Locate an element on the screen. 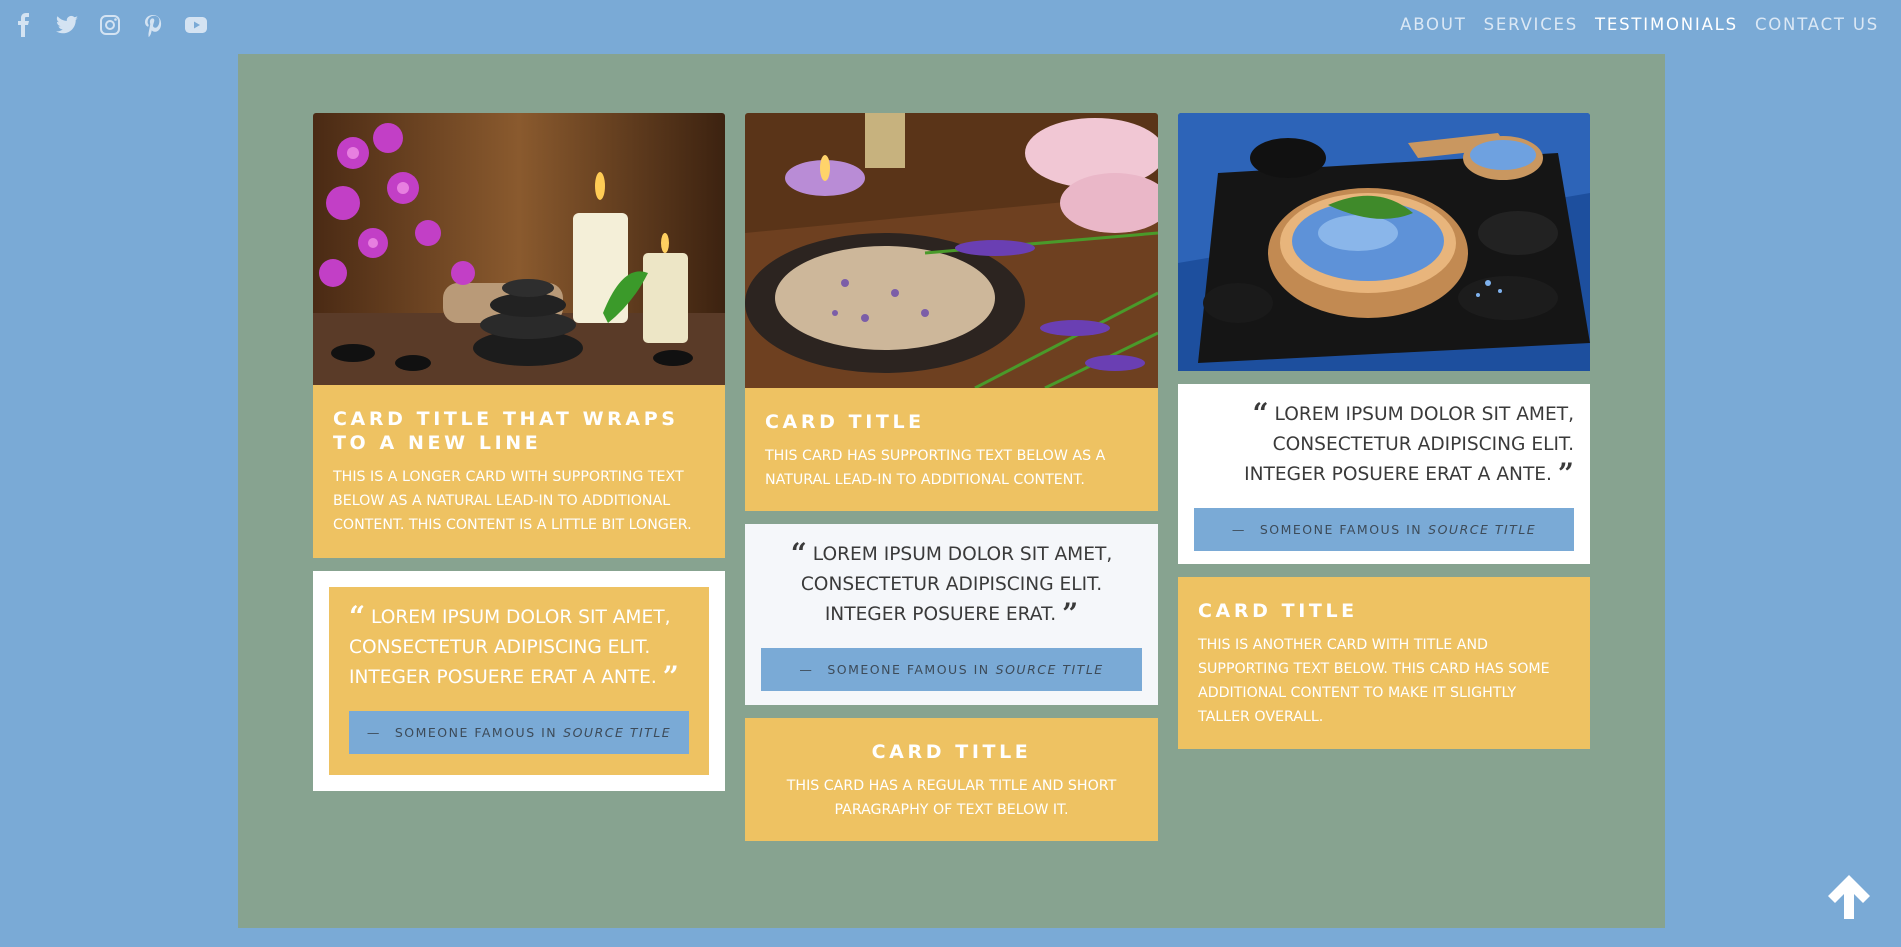 This screenshot has width=1901, height=947. spa-lavender-salt-image is located at coordinates (951, 250).